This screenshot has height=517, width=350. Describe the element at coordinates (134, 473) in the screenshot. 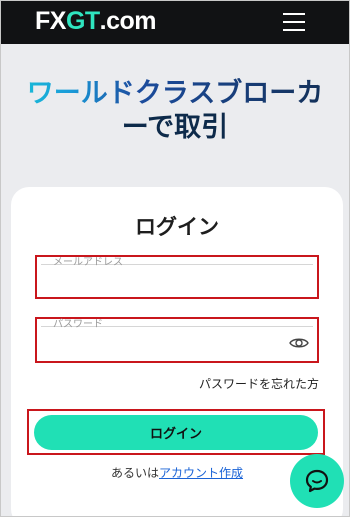

I see `signup-prefix: あるいは` at that location.